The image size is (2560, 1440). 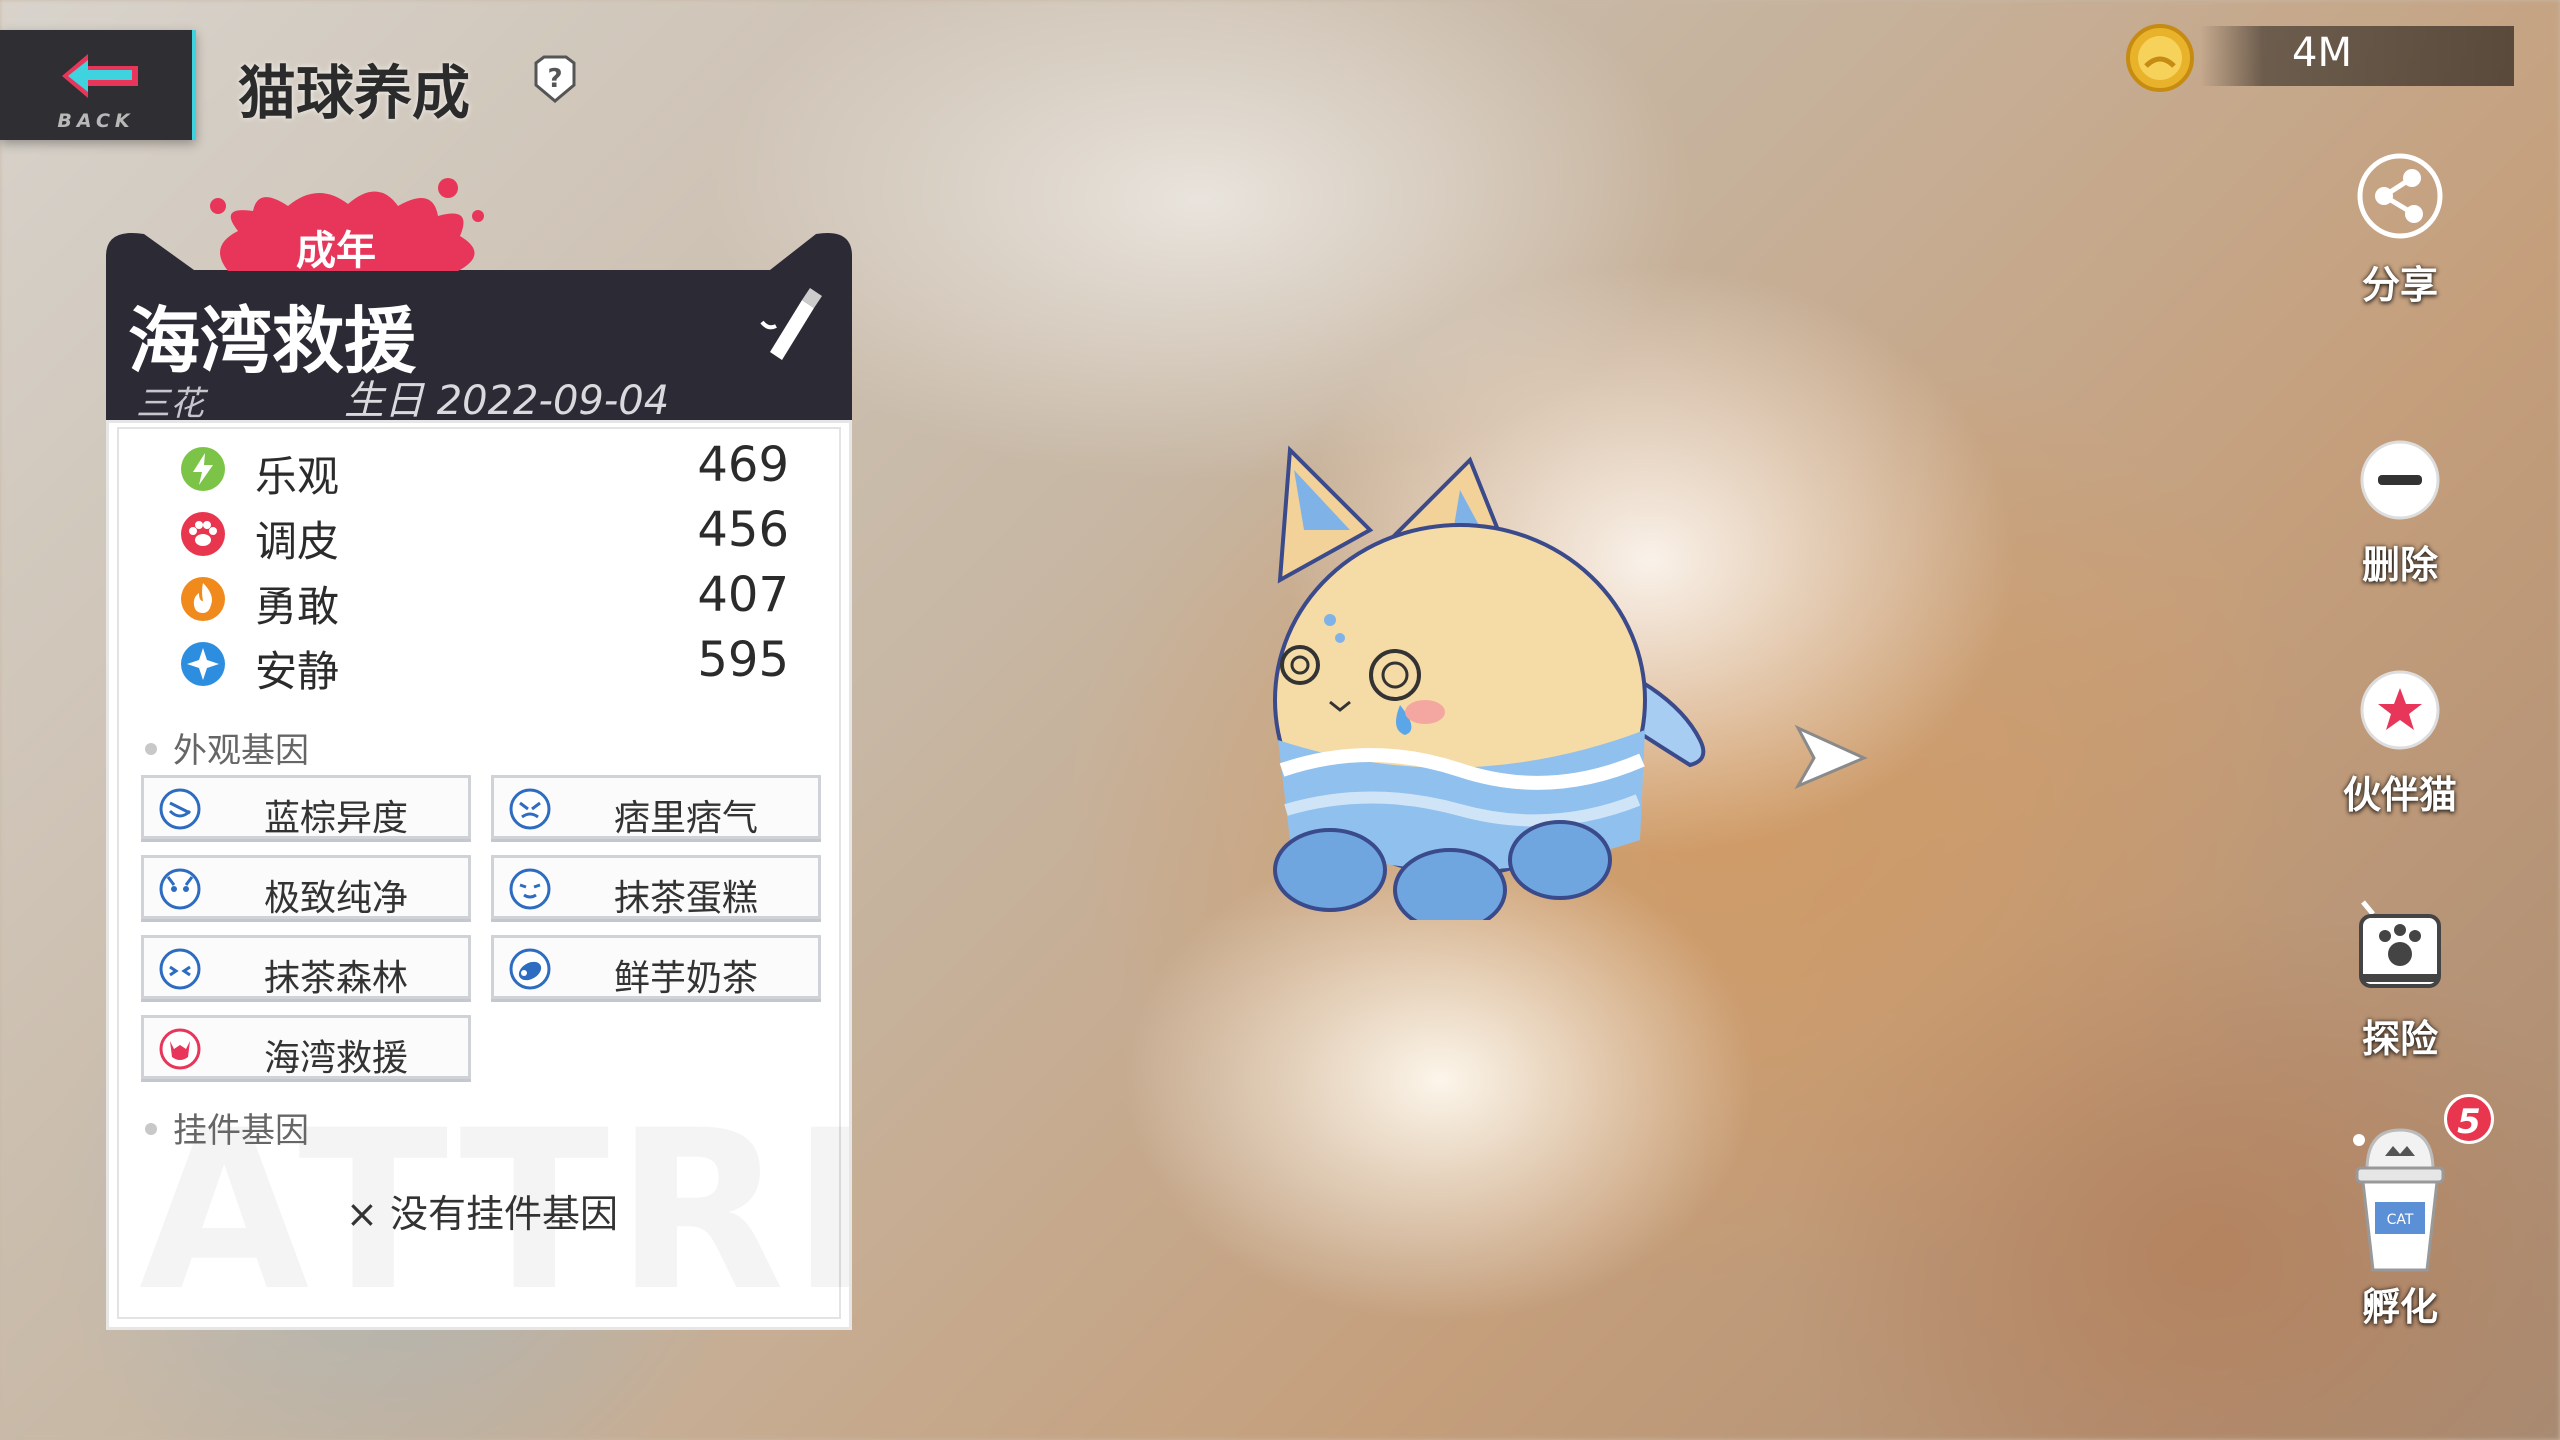 I want to click on accessory-genes-title: 挂件基因, so click(x=227, y=1127).